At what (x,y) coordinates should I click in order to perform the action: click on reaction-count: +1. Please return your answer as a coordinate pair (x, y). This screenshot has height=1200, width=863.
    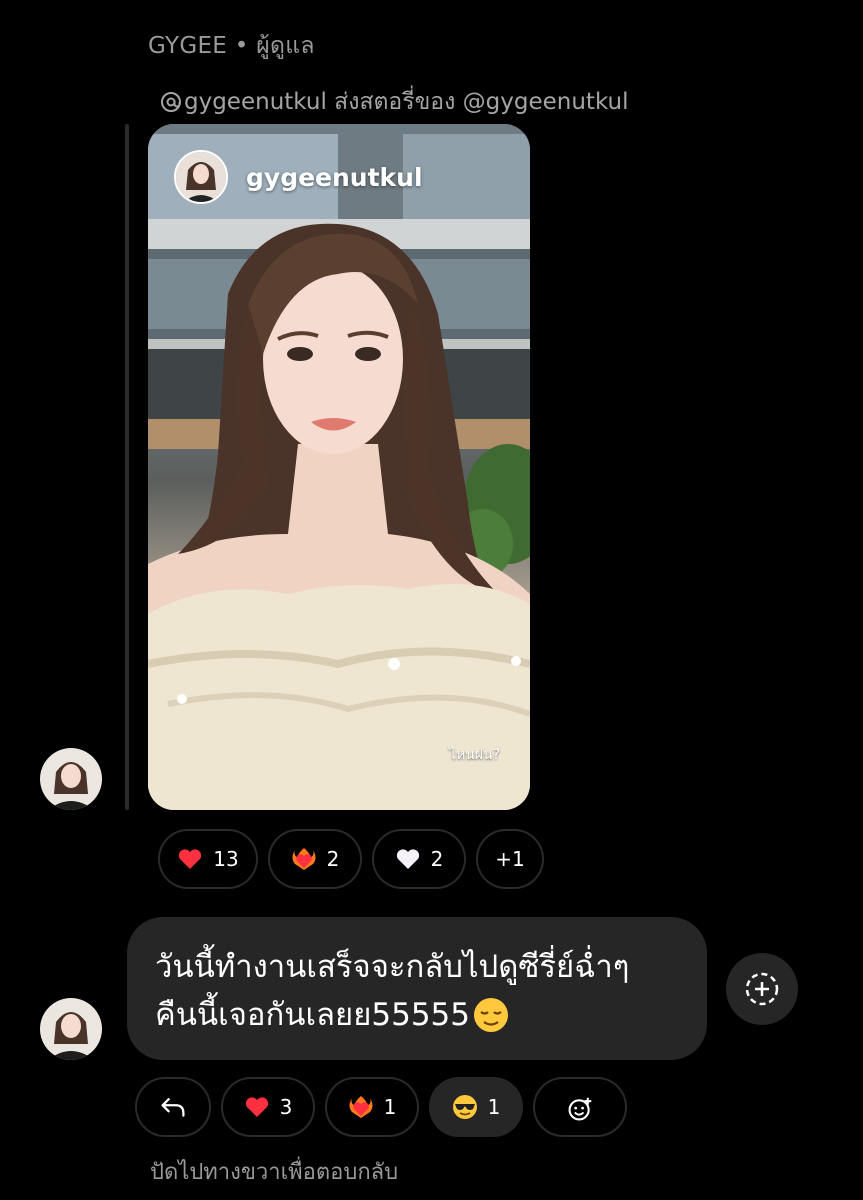
    Looking at the image, I should click on (510, 859).